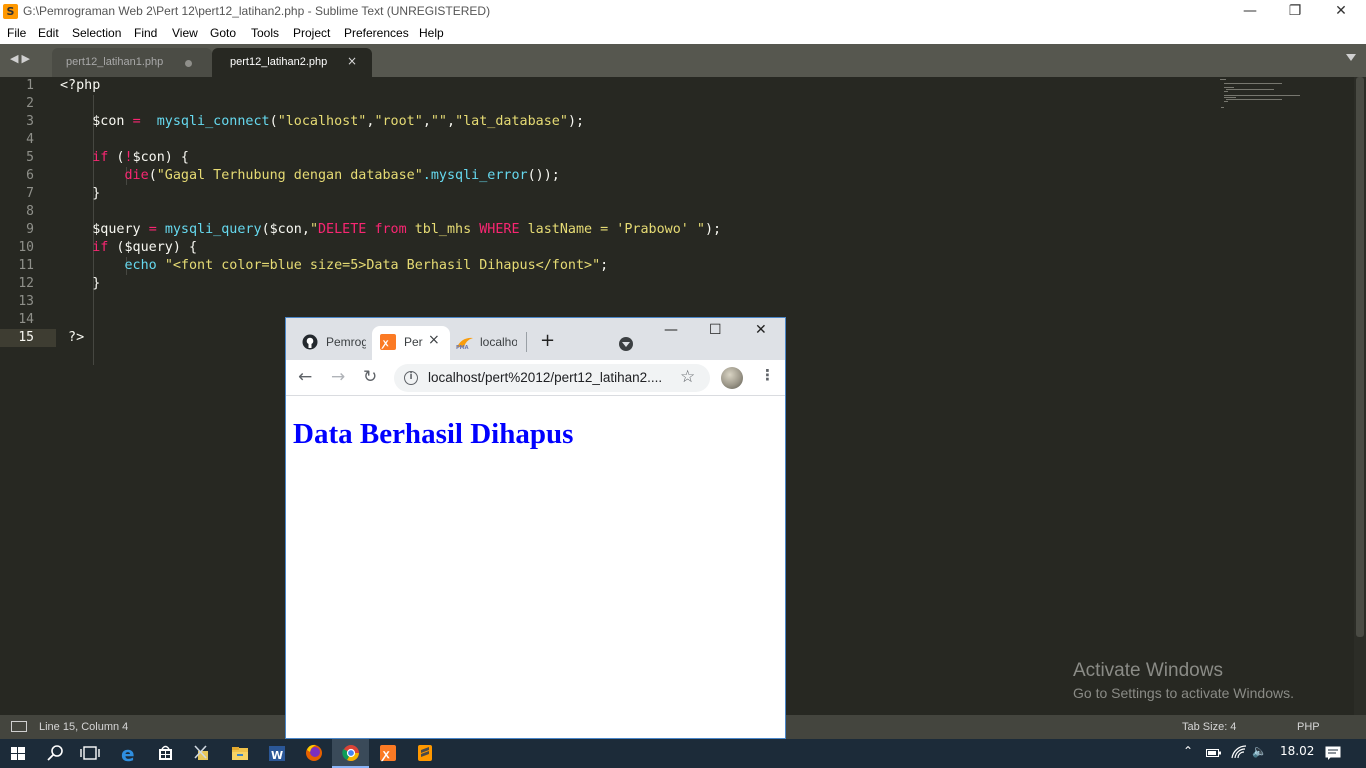 The width and height of the screenshot is (1366, 768). I want to click on windows-logo-icon, so click(18, 753).